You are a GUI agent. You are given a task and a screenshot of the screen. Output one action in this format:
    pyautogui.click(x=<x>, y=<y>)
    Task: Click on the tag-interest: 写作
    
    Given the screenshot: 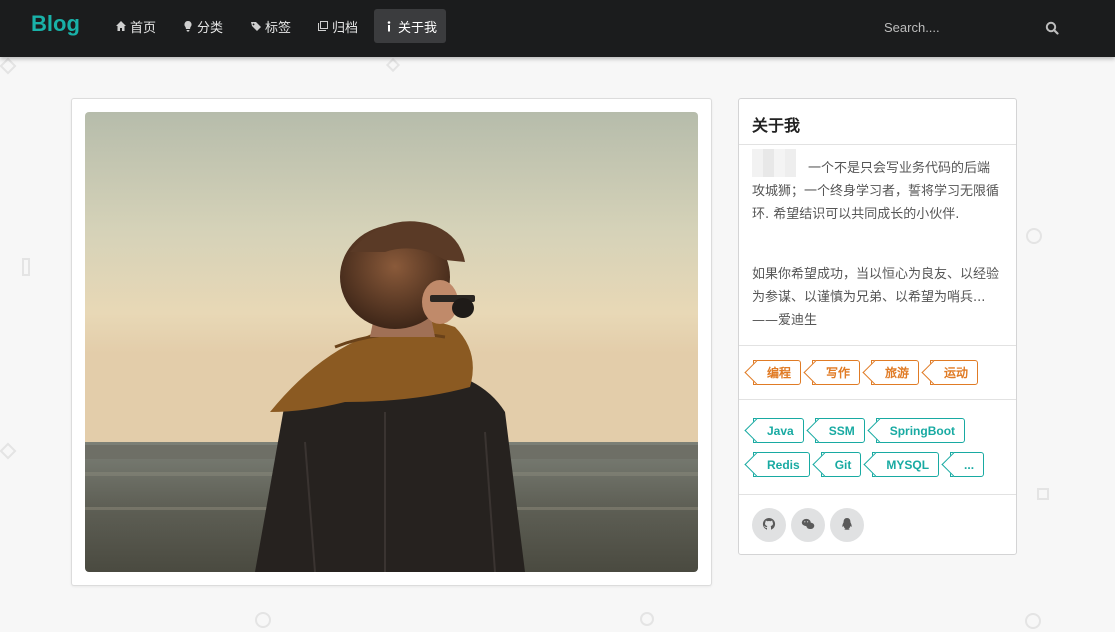 What is the action you would take?
    pyautogui.click(x=836, y=372)
    